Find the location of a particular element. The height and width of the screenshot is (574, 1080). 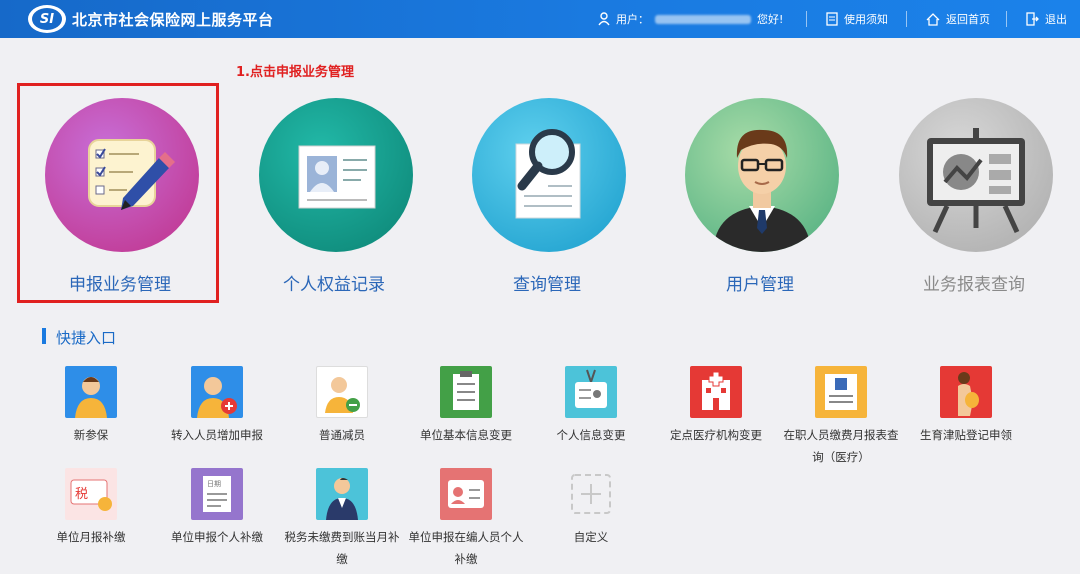

staff-card-icon is located at coordinates (466, 494).